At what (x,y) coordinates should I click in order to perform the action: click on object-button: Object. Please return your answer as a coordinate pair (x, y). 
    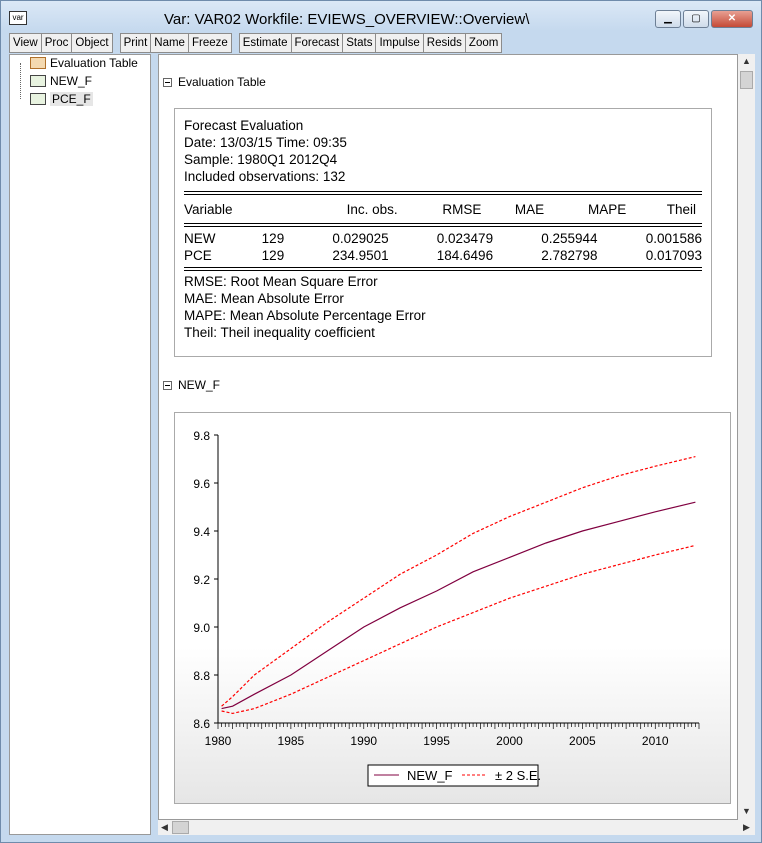
    Looking at the image, I should click on (92, 43).